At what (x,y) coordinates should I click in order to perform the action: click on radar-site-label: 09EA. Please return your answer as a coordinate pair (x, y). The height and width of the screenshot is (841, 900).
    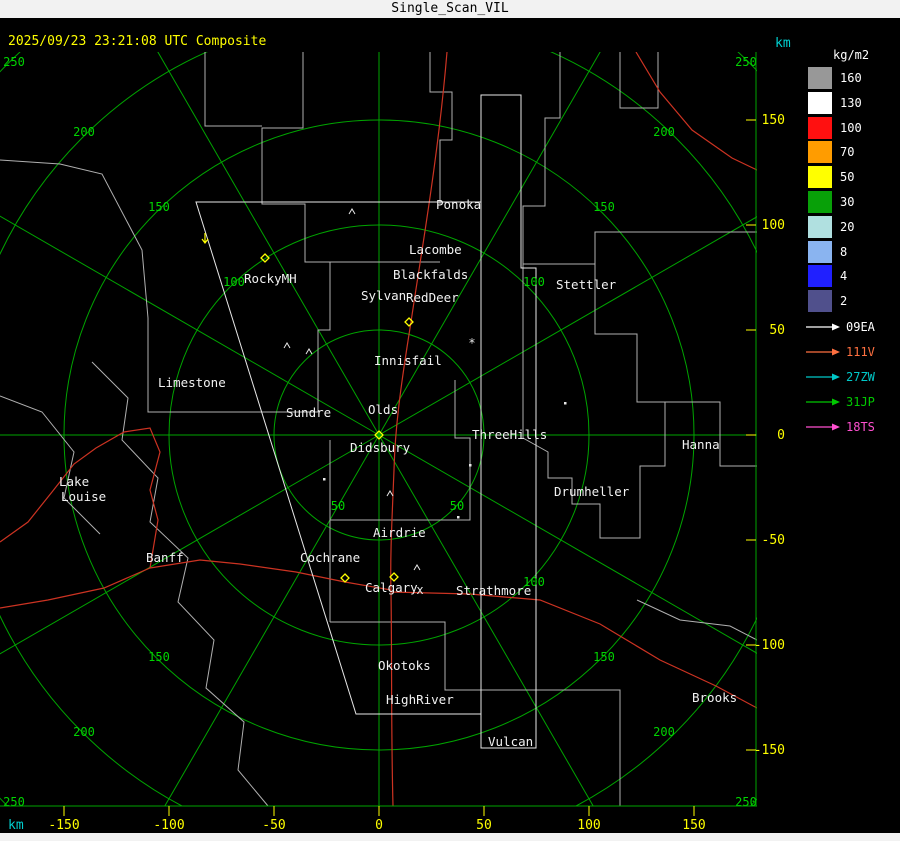
    Looking at the image, I should click on (860, 327).